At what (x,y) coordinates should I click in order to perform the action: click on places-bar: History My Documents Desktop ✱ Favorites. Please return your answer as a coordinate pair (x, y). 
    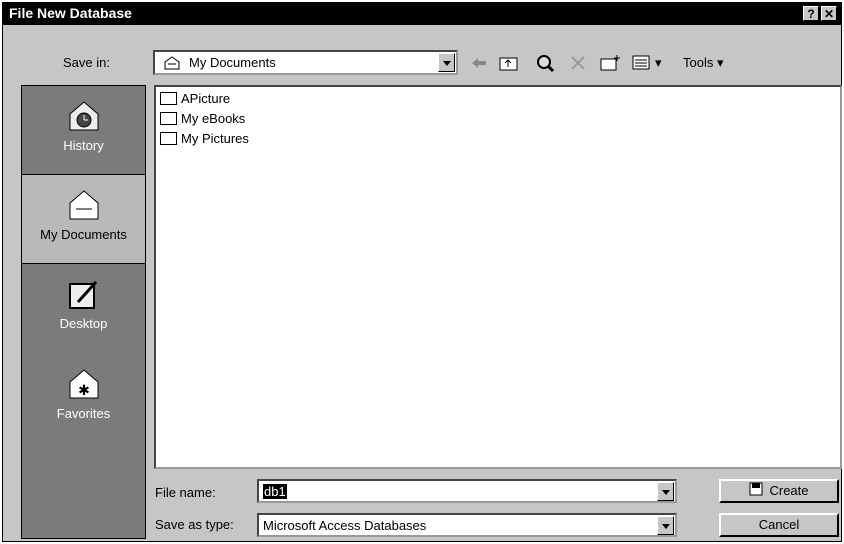
    Looking at the image, I should click on (83, 312).